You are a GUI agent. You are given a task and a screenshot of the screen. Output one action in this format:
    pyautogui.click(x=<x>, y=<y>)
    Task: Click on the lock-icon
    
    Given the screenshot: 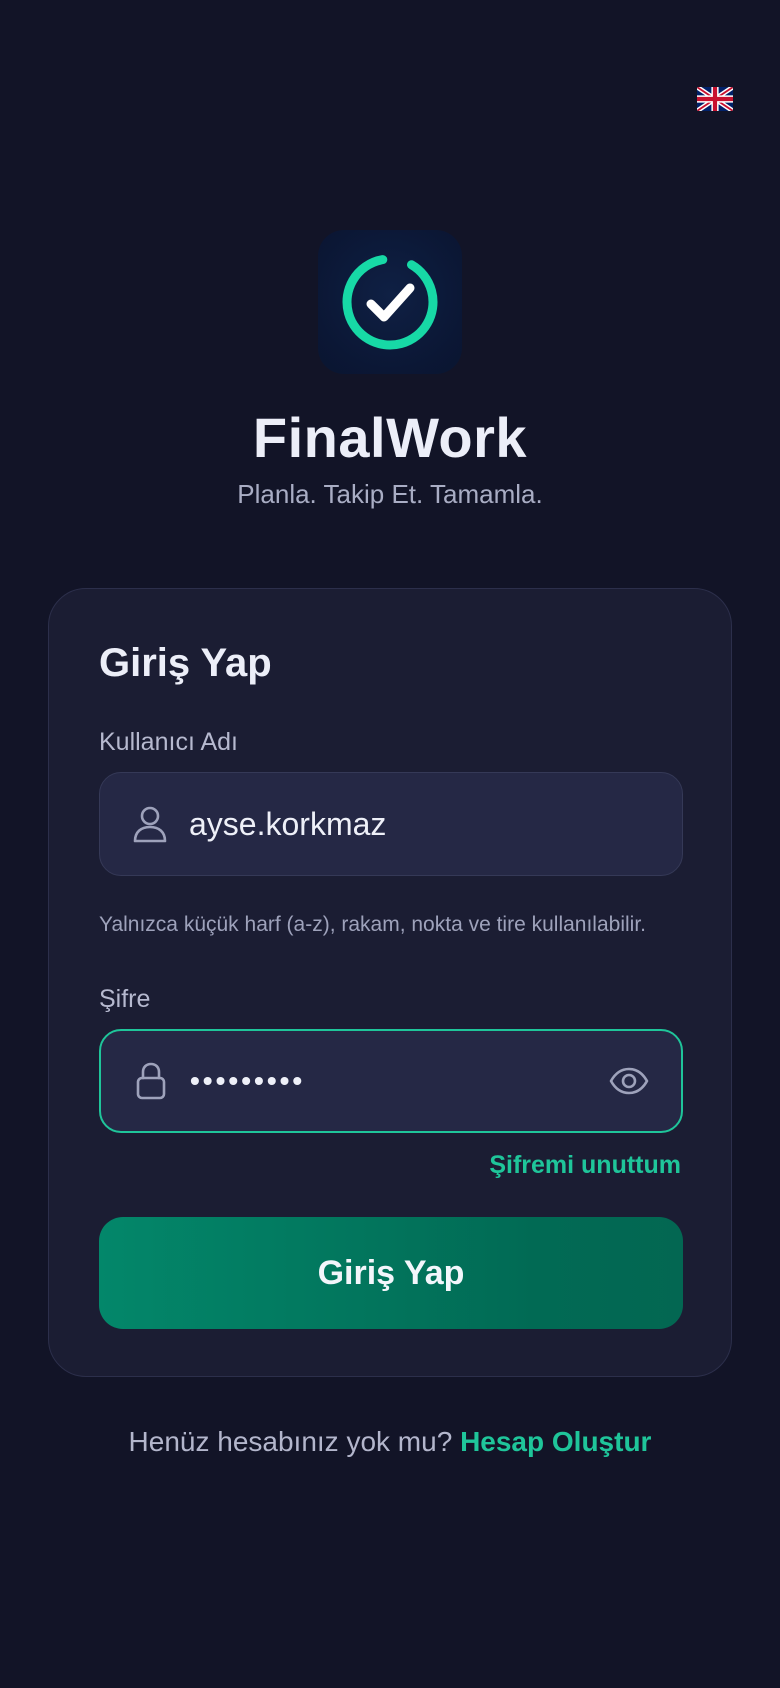 What is the action you would take?
    pyautogui.click(x=151, y=1081)
    